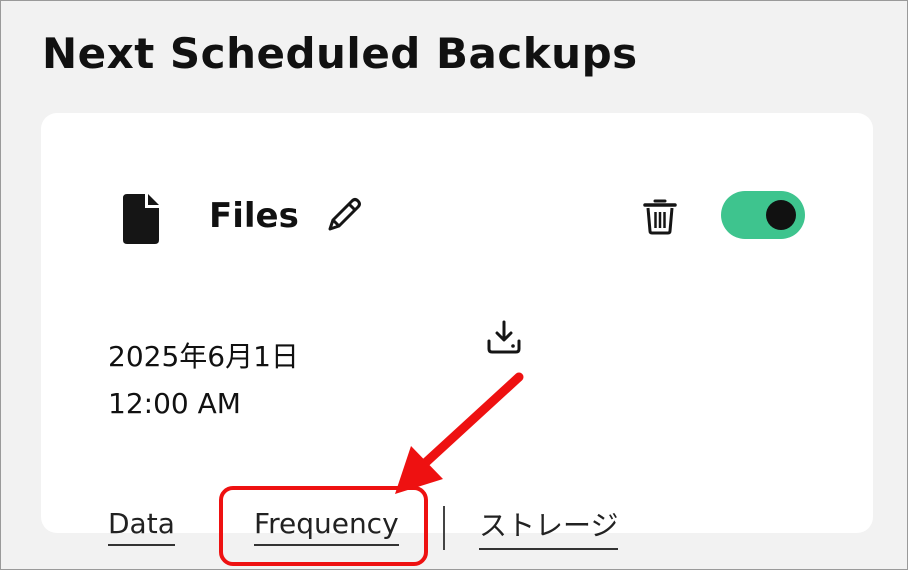 Image resolution: width=908 pixels, height=570 pixels. What do you see at coordinates (141, 219) in the screenshot?
I see `file-icon` at bounding box center [141, 219].